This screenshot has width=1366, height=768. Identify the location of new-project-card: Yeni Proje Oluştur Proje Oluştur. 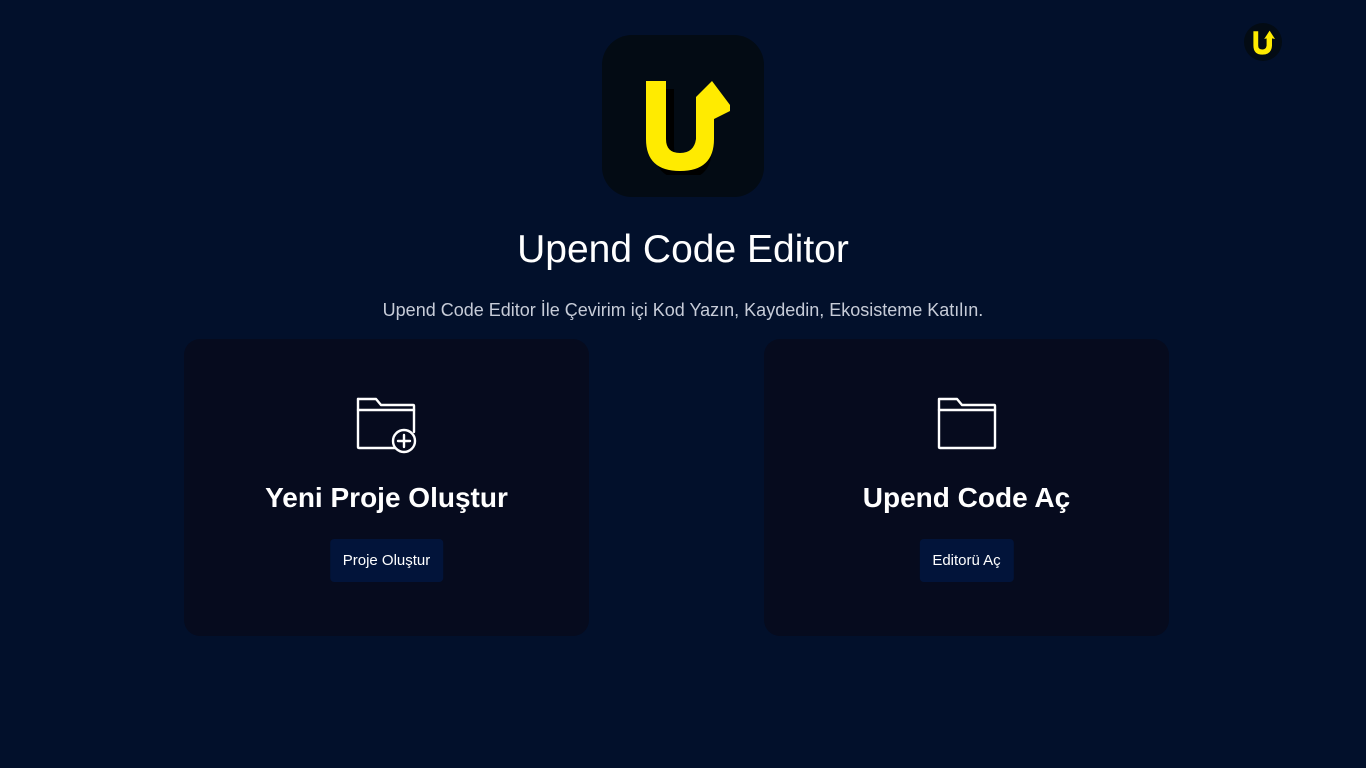
(386, 487).